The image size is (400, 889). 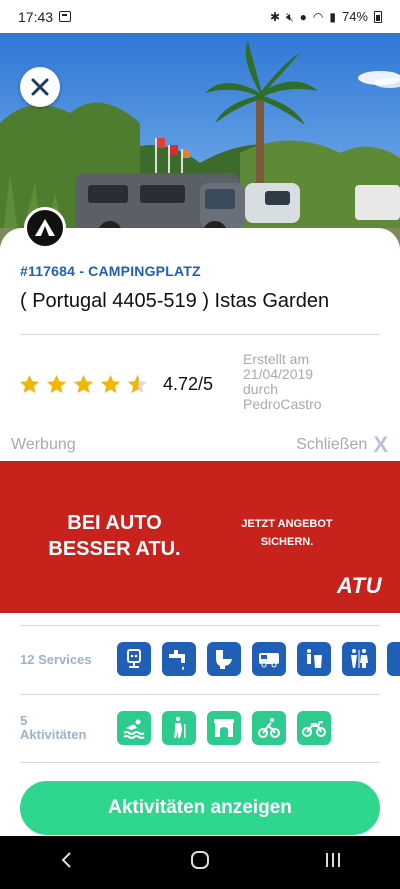 I want to click on home-button, so click(x=200, y=862).